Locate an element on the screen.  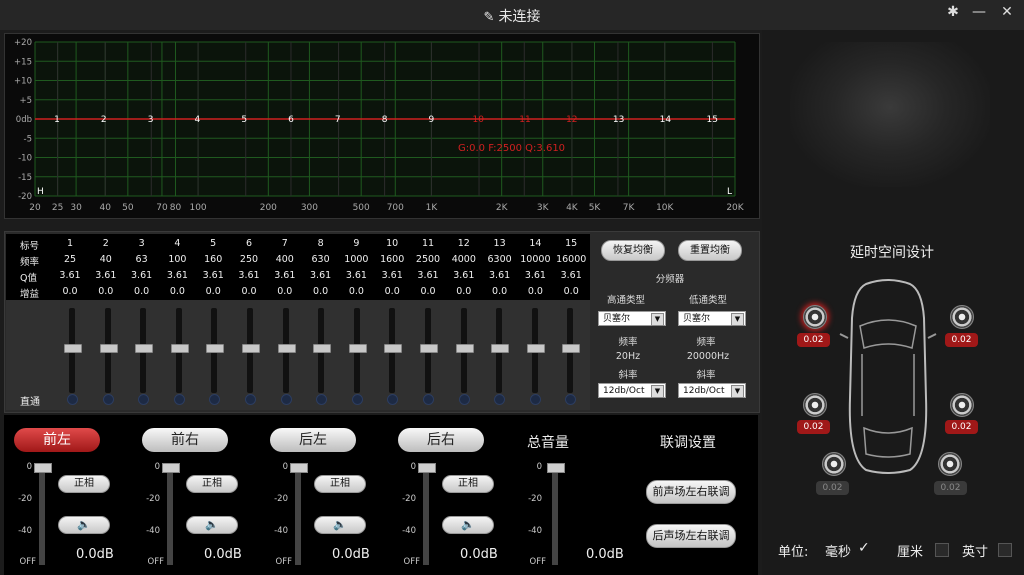
eq-cell-freq: 630 is located at coordinates (321, 259).